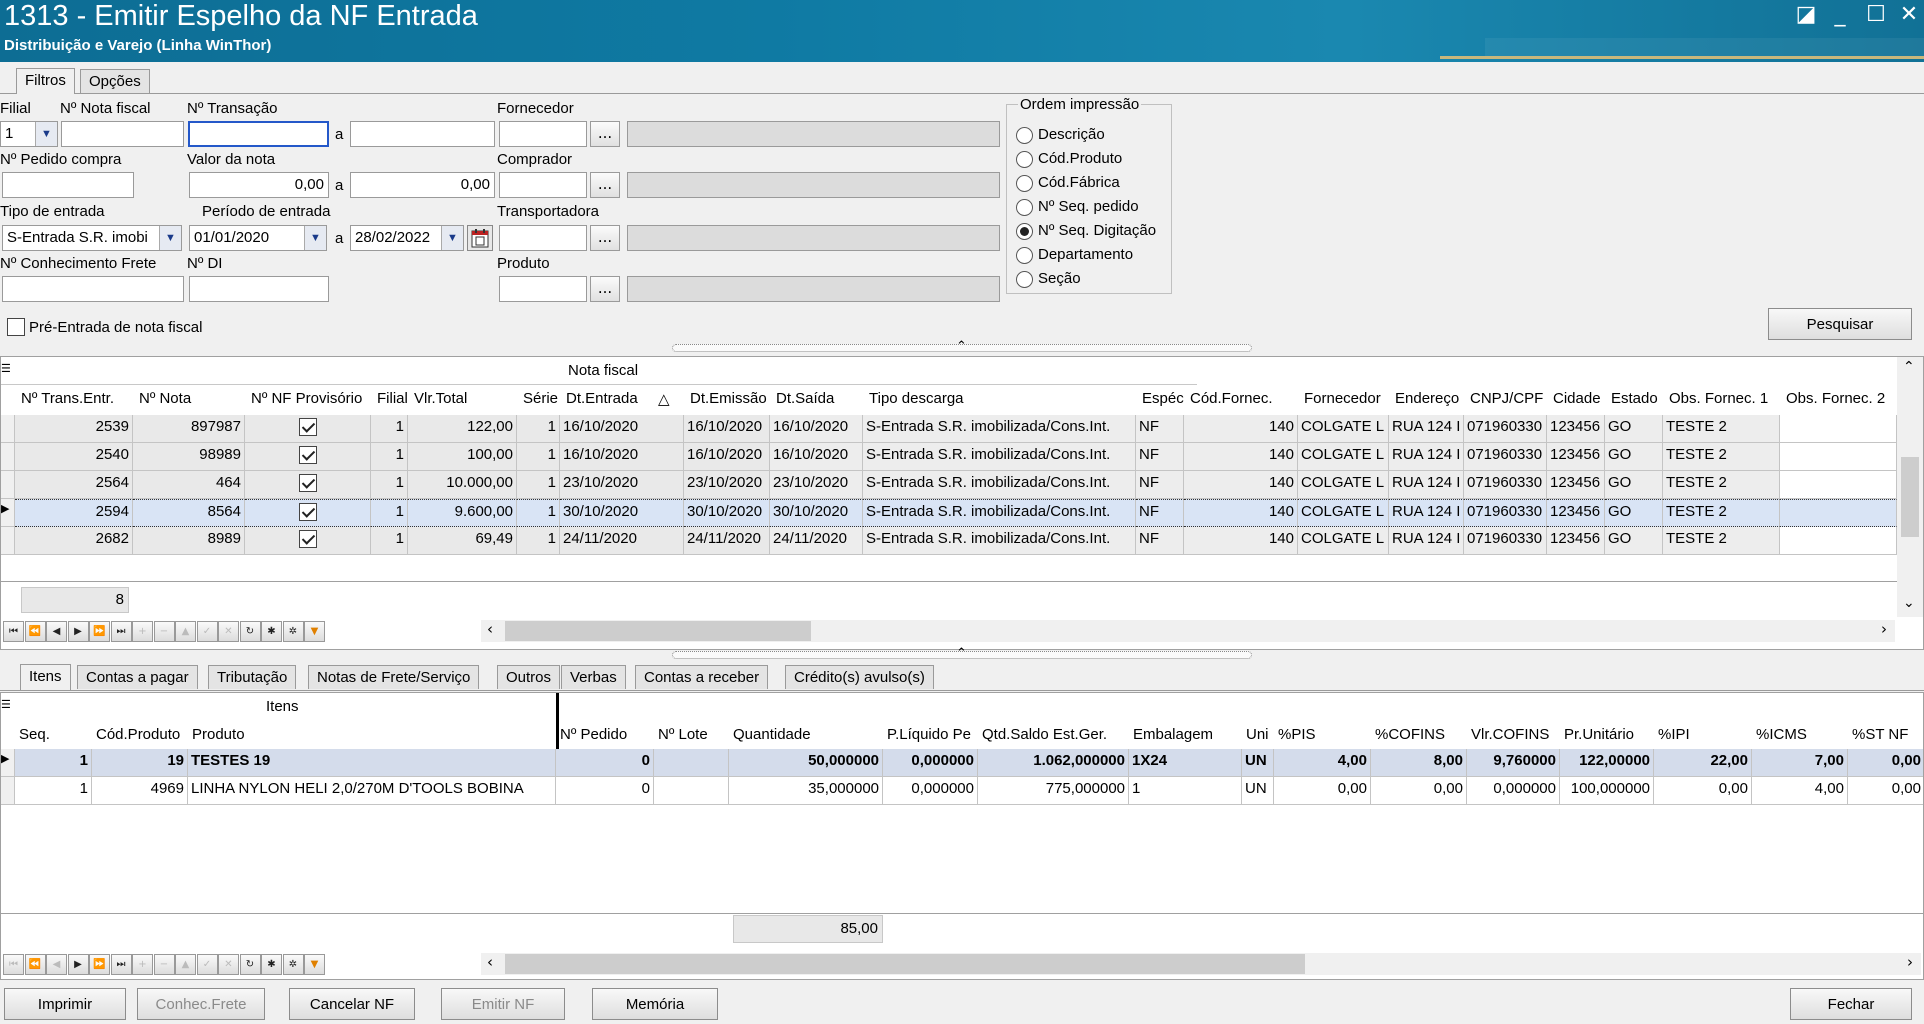 Image resolution: width=1924 pixels, height=1024 pixels. What do you see at coordinates (389, 429) in the screenshot?
I see `nf-cell: 1` at bounding box center [389, 429].